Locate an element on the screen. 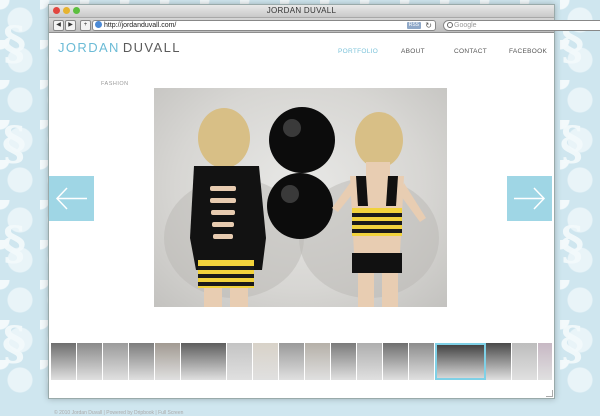  search-field: Google is located at coordinates (521, 25).